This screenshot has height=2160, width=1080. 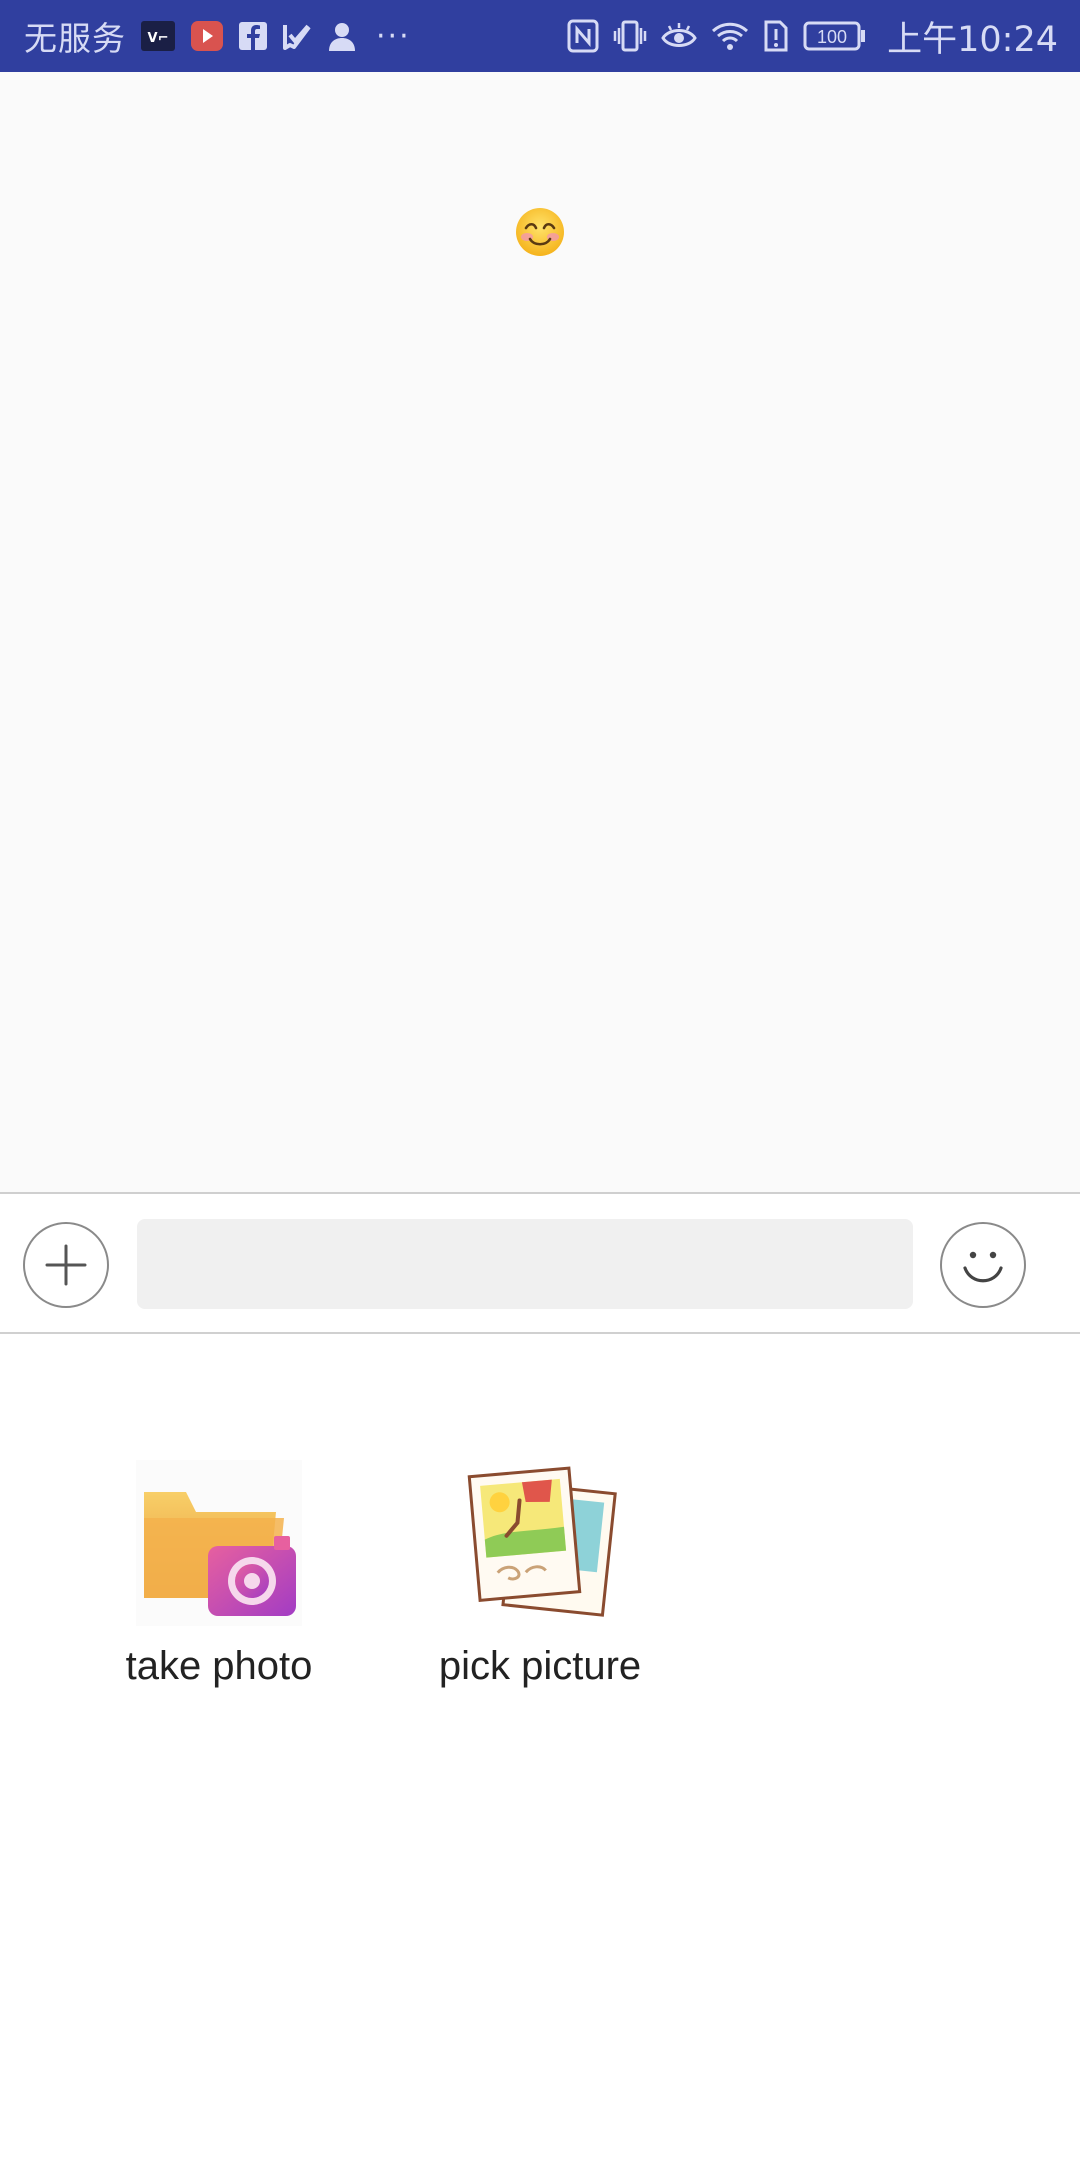 What do you see at coordinates (540, 36) in the screenshot?
I see `status-bar: 无服务 V⌐ ··· 100 上午10:24` at bounding box center [540, 36].